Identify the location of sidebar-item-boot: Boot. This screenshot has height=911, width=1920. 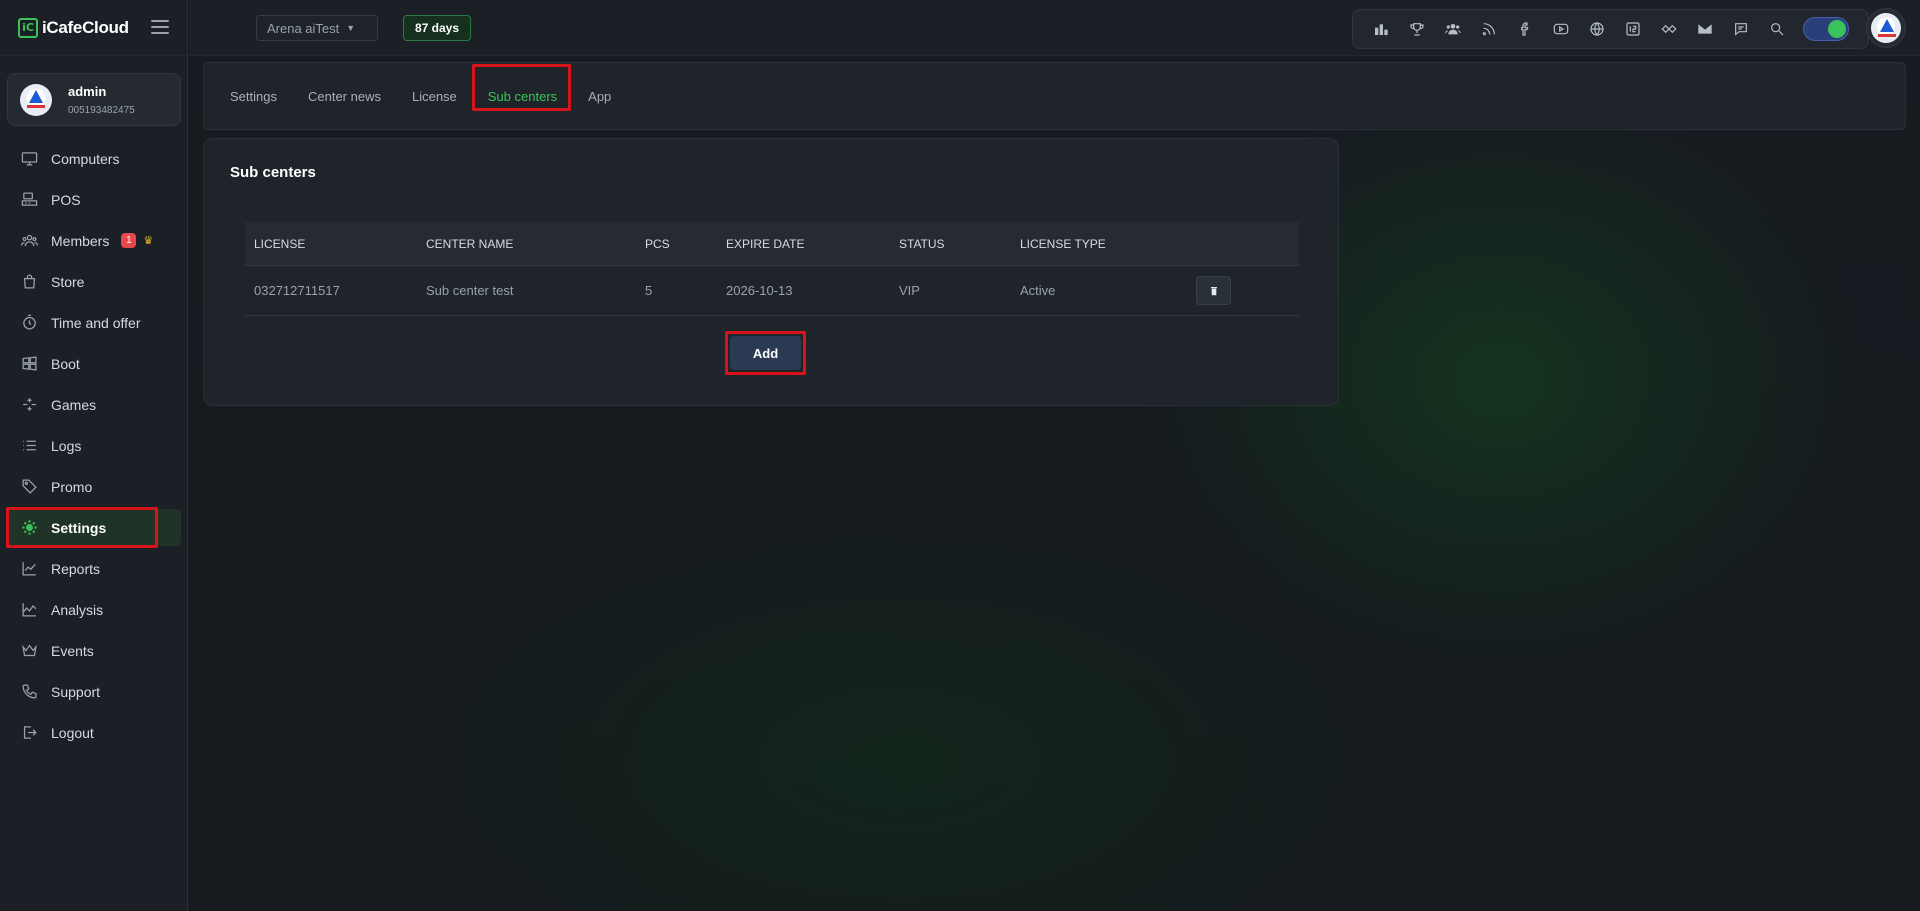
(94, 363).